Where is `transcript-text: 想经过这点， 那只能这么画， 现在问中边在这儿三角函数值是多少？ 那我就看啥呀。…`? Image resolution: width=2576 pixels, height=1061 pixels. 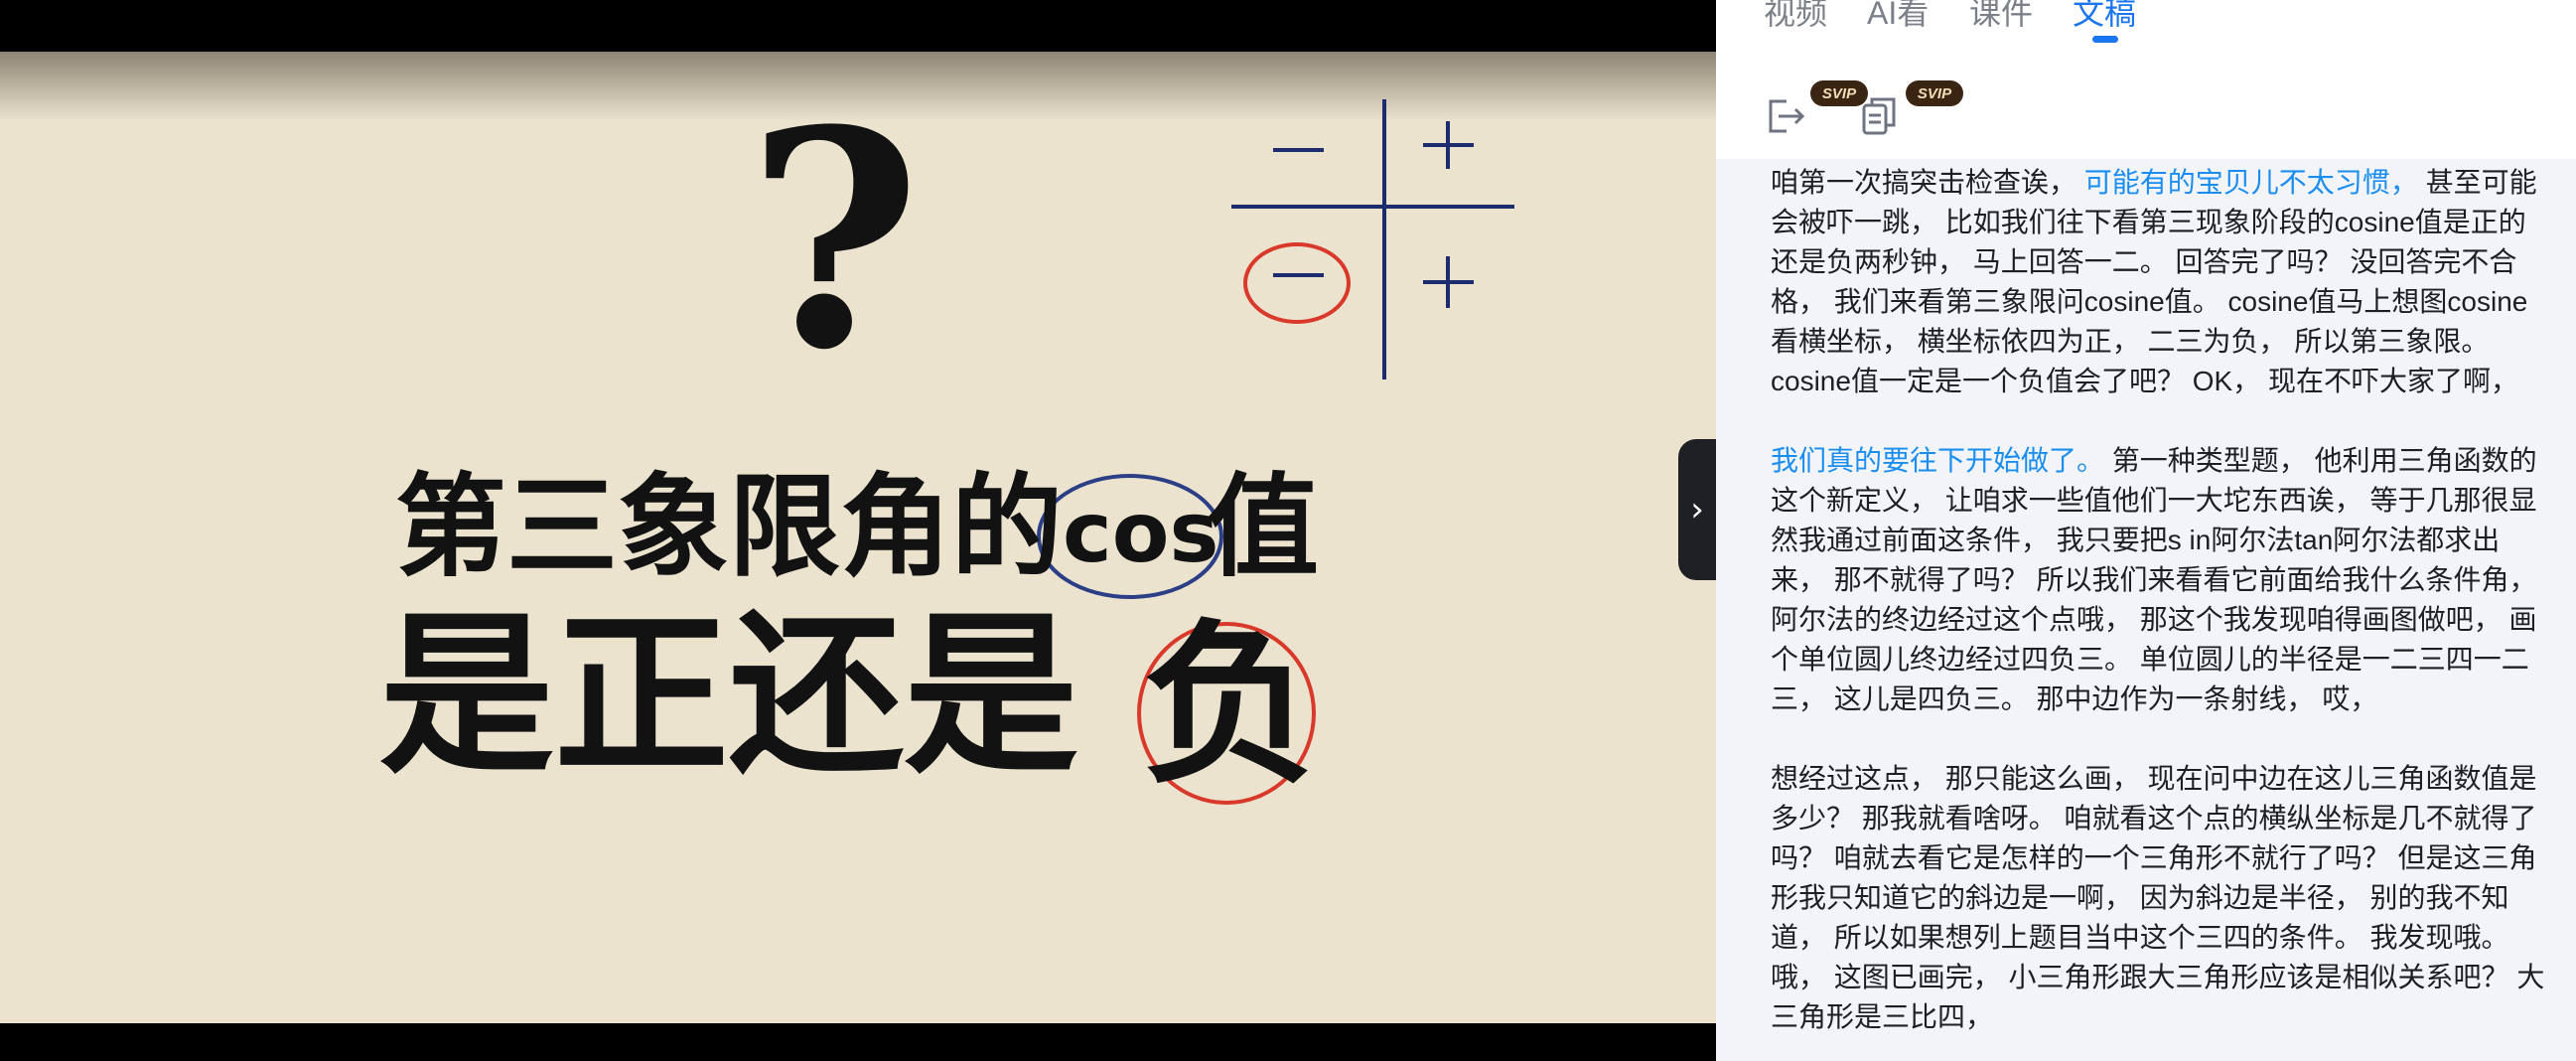
transcript-text: 想经过这点， 那只能这么画， 现在问中边在这儿三角函数值是多少？ 那我就看啥呀。… is located at coordinates (2158, 897).